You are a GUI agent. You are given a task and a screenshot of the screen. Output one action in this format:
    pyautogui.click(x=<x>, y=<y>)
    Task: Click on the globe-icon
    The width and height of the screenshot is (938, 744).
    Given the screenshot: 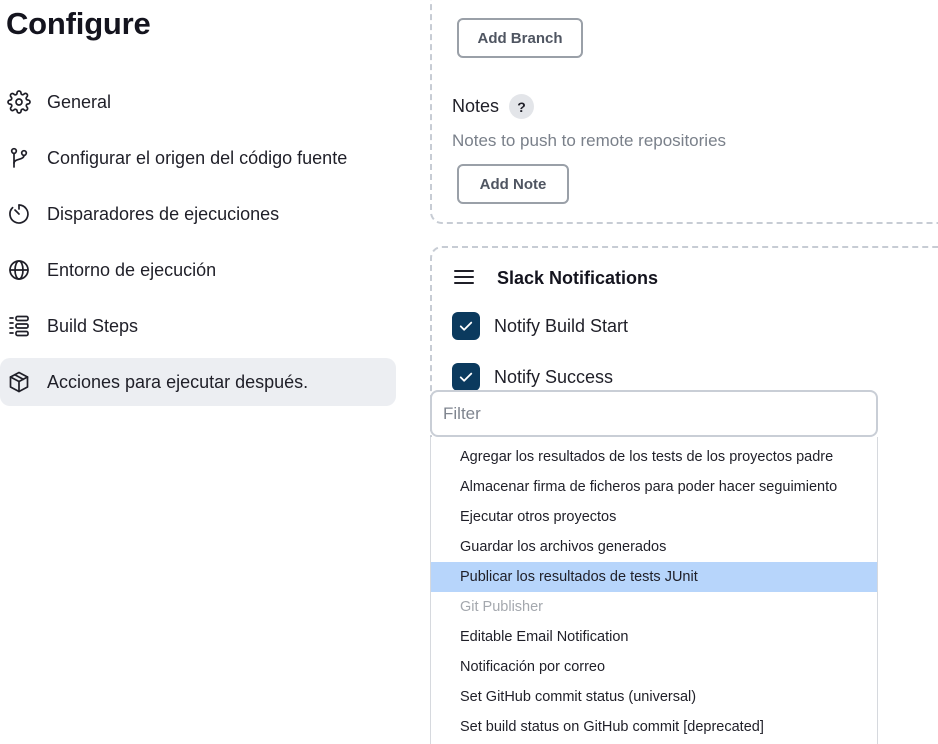 What is the action you would take?
    pyautogui.click(x=19, y=270)
    